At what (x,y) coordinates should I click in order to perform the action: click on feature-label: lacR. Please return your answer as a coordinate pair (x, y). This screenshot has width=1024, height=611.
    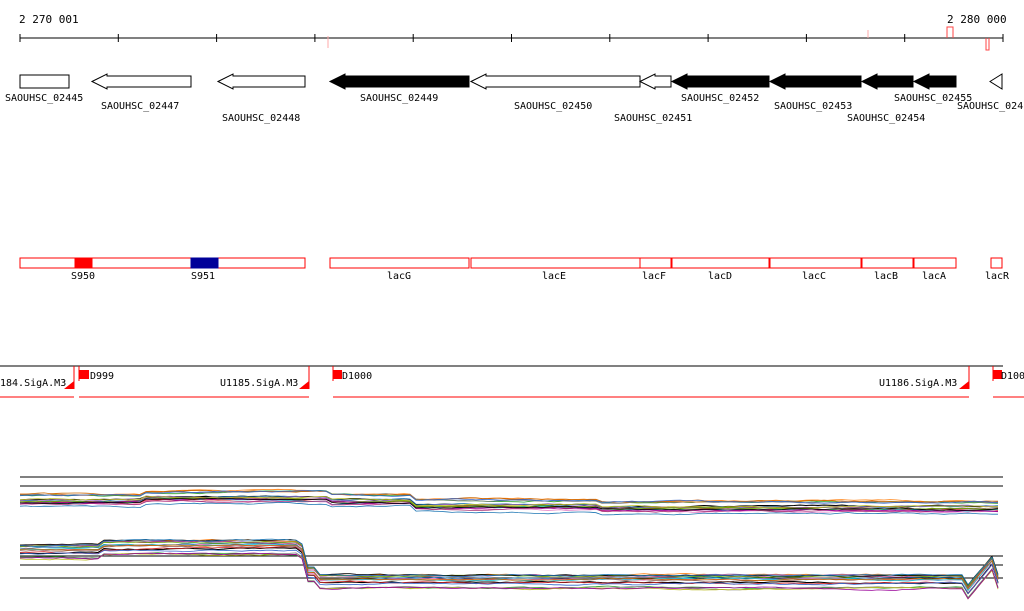
    Looking at the image, I should click on (997, 276).